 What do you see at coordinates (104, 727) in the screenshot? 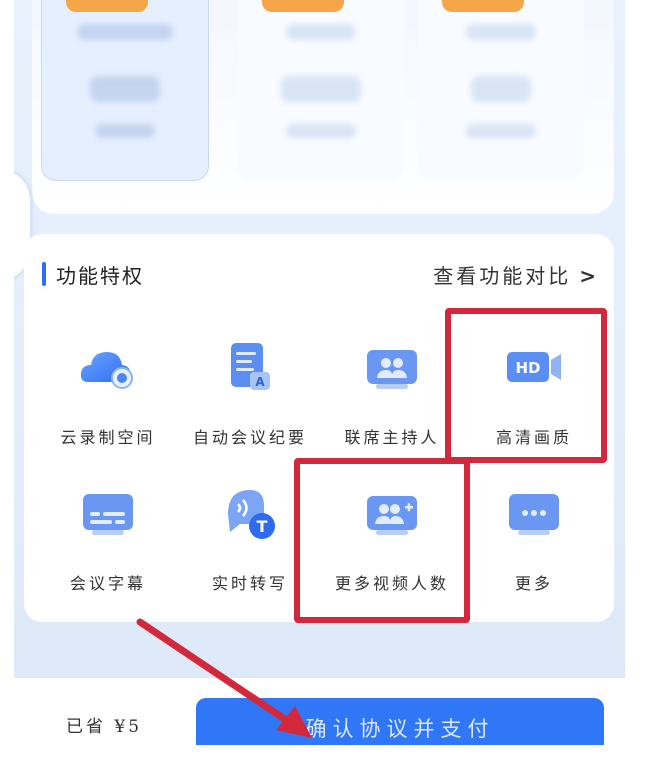
I see `saved-amount: 已省 ¥5` at bounding box center [104, 727].